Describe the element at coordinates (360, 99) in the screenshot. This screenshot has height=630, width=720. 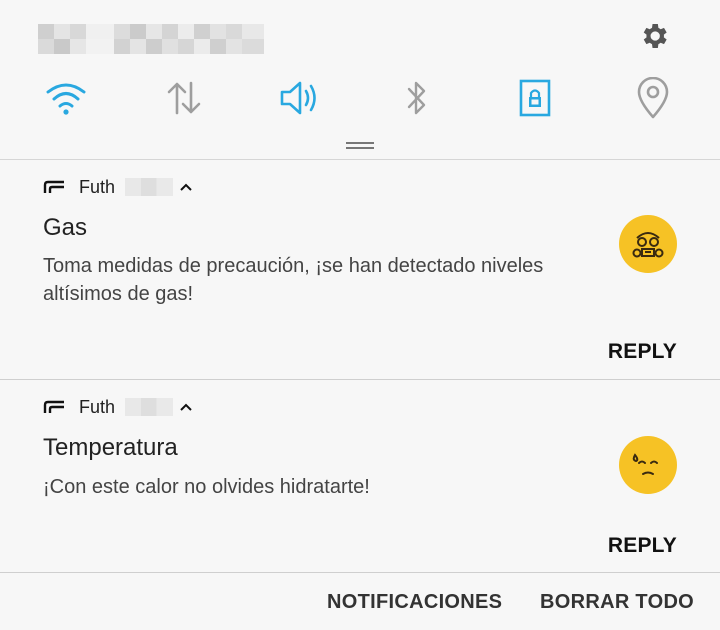
I see `quick-toggles-row` at that location.